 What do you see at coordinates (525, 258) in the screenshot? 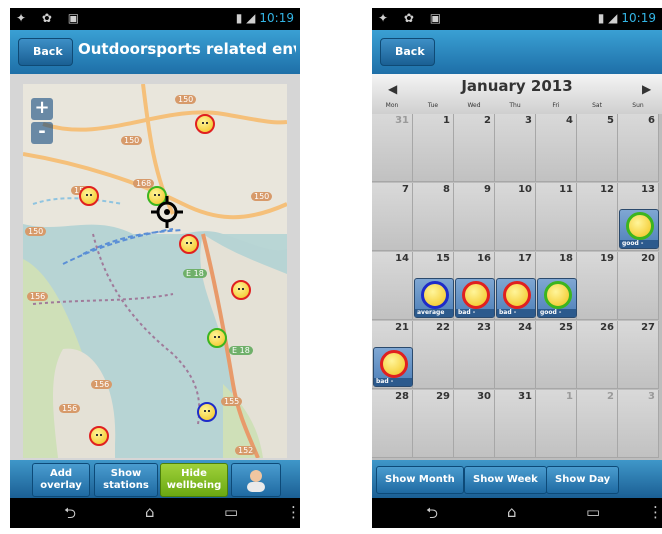
I see `day-number: 17` at bounding box center [525, 258].